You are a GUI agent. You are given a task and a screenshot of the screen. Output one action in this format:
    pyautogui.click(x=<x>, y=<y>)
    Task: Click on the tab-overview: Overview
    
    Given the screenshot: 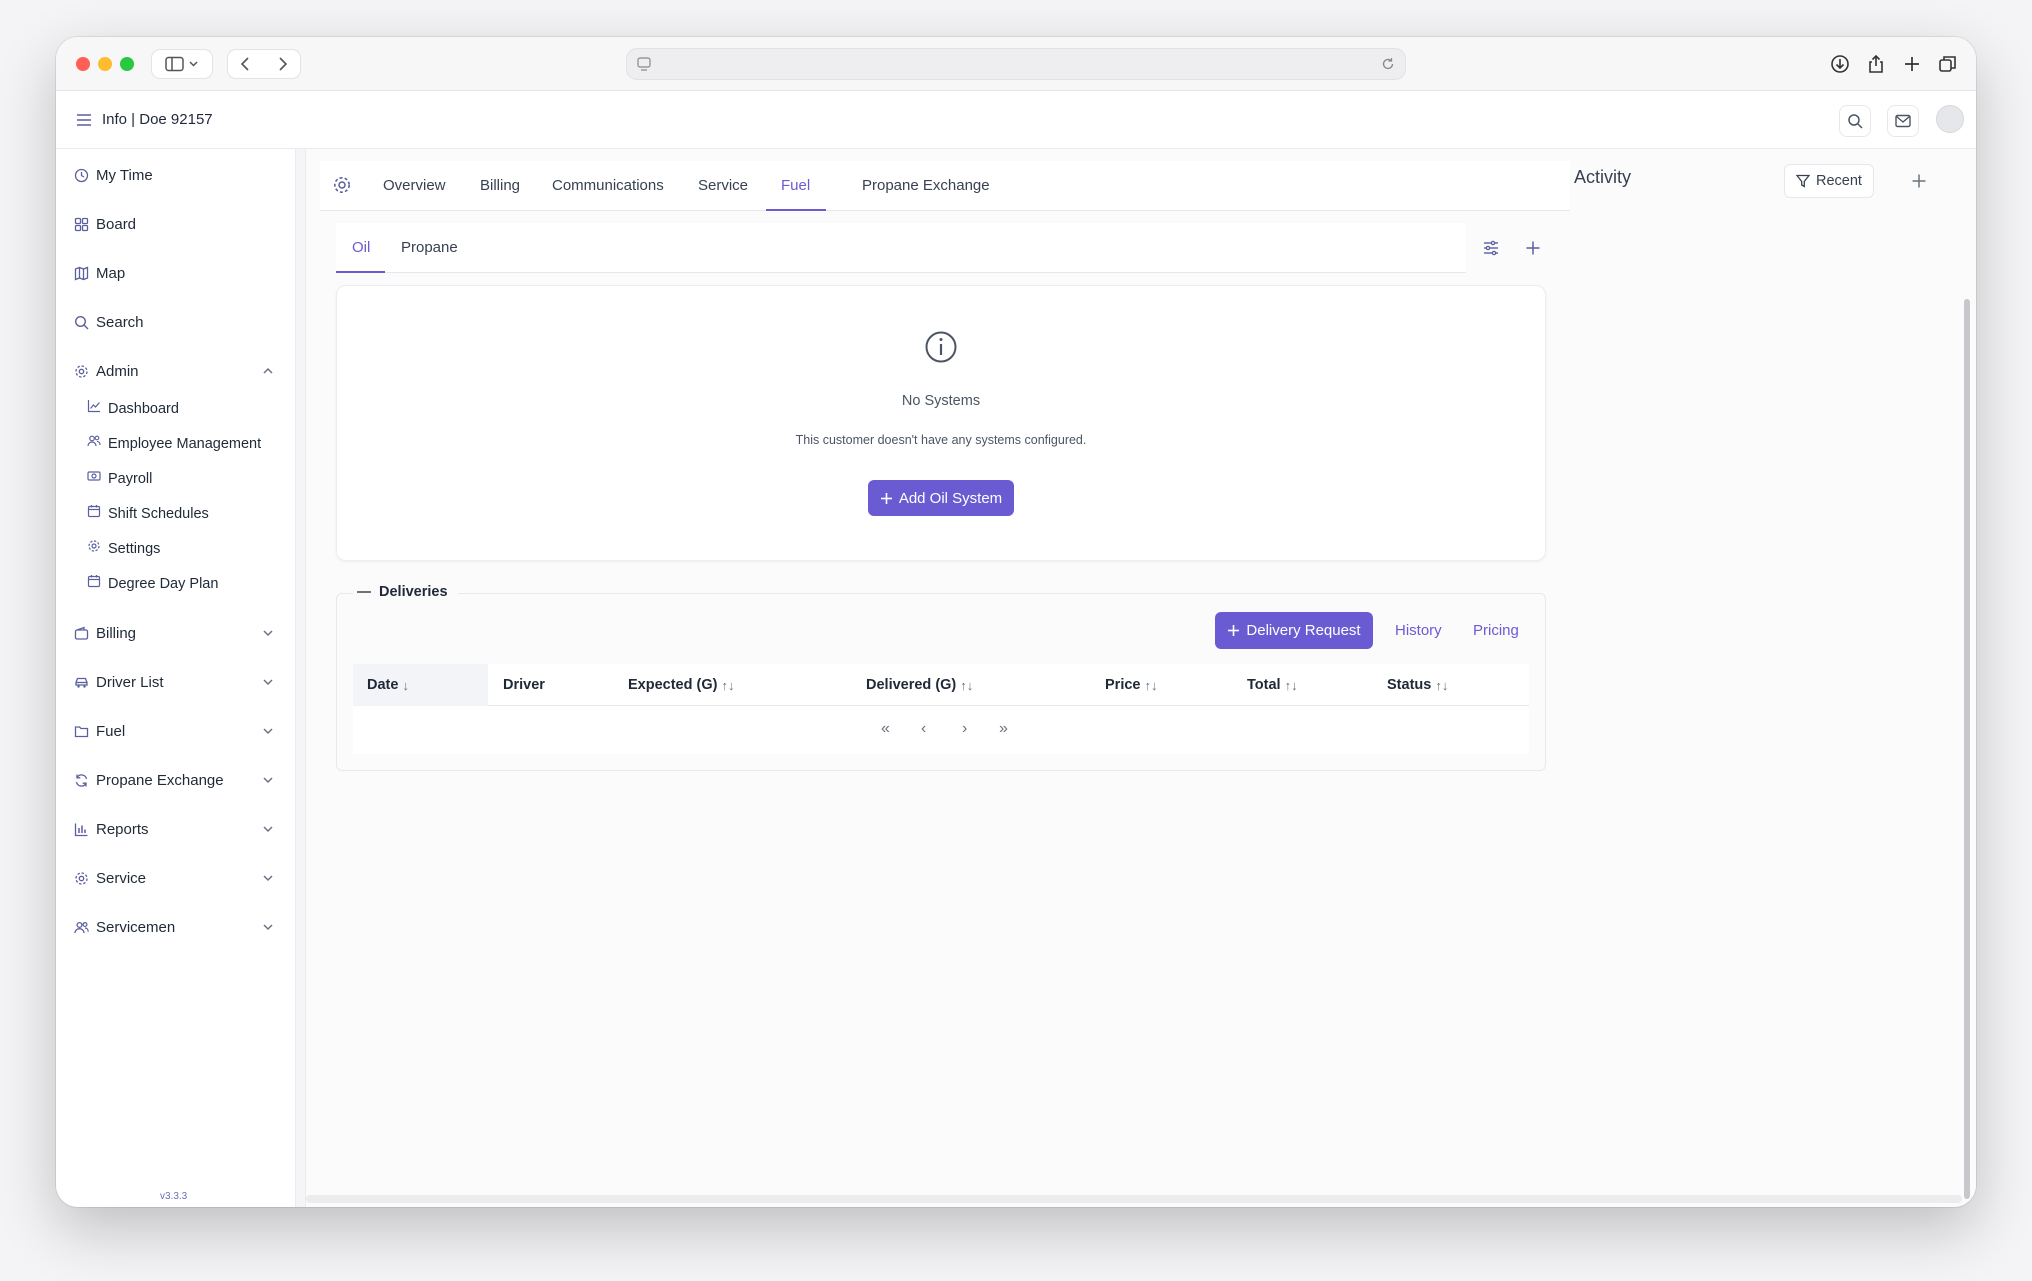 What is the action you would take?
    pyautogui.click(x=414, y=185)
    